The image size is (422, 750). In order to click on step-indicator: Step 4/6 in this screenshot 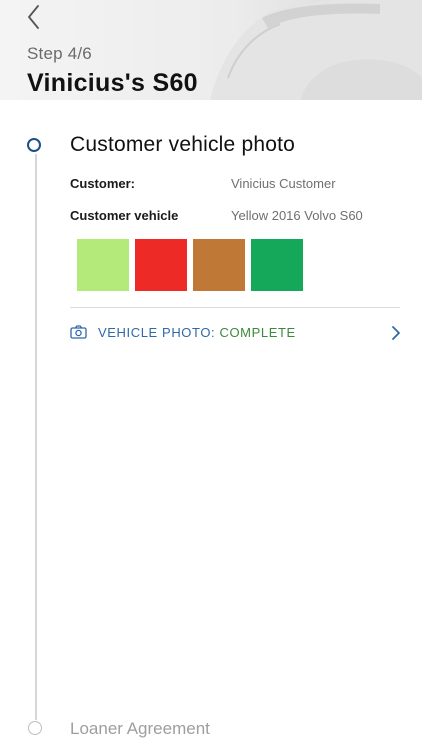, I will do `click(59, 53)`.